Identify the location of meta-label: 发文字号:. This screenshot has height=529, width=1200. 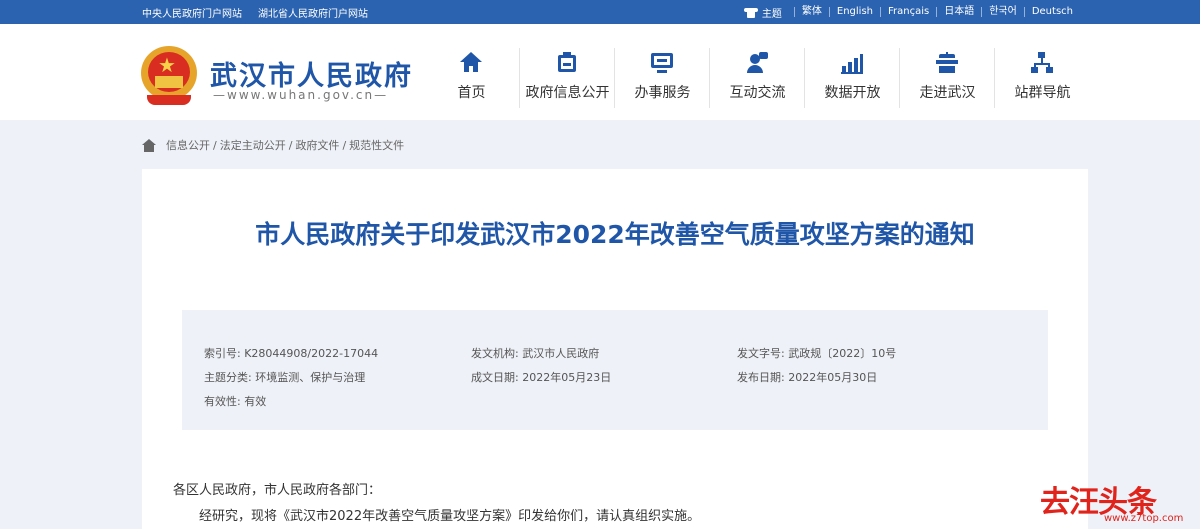
(761, 353).